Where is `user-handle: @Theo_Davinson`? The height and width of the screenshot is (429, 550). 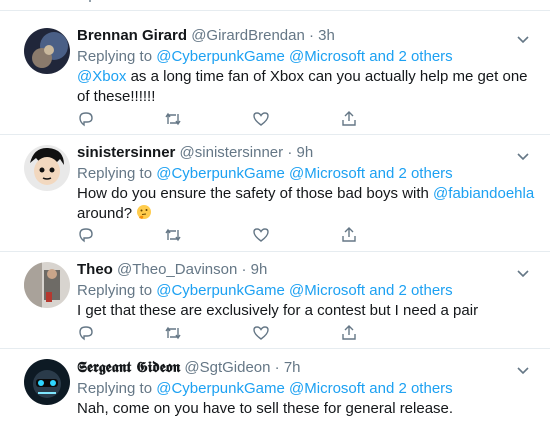 user-handle: @Theo_Davinson is located at coordinates (177, 269).